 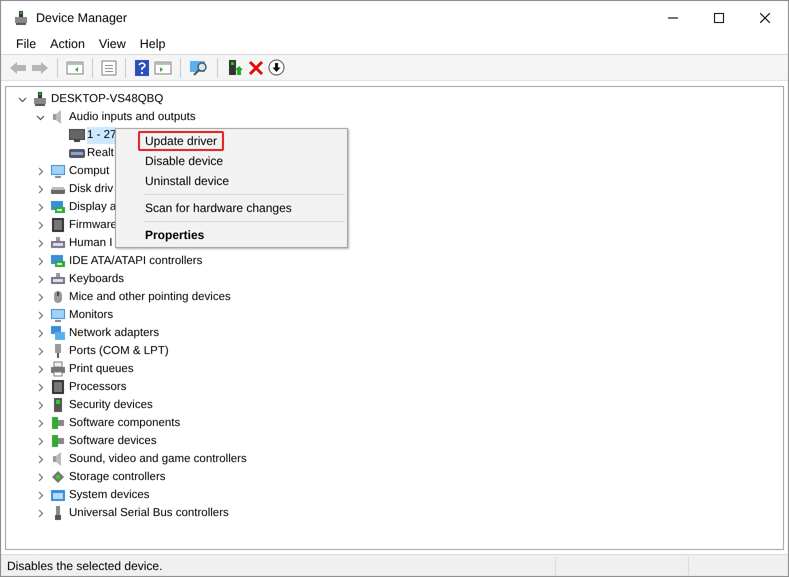 What do you see at coordinates (235, 67) in the screenshot?
I see `update-driver-icon` at bounding box center [235, 67].